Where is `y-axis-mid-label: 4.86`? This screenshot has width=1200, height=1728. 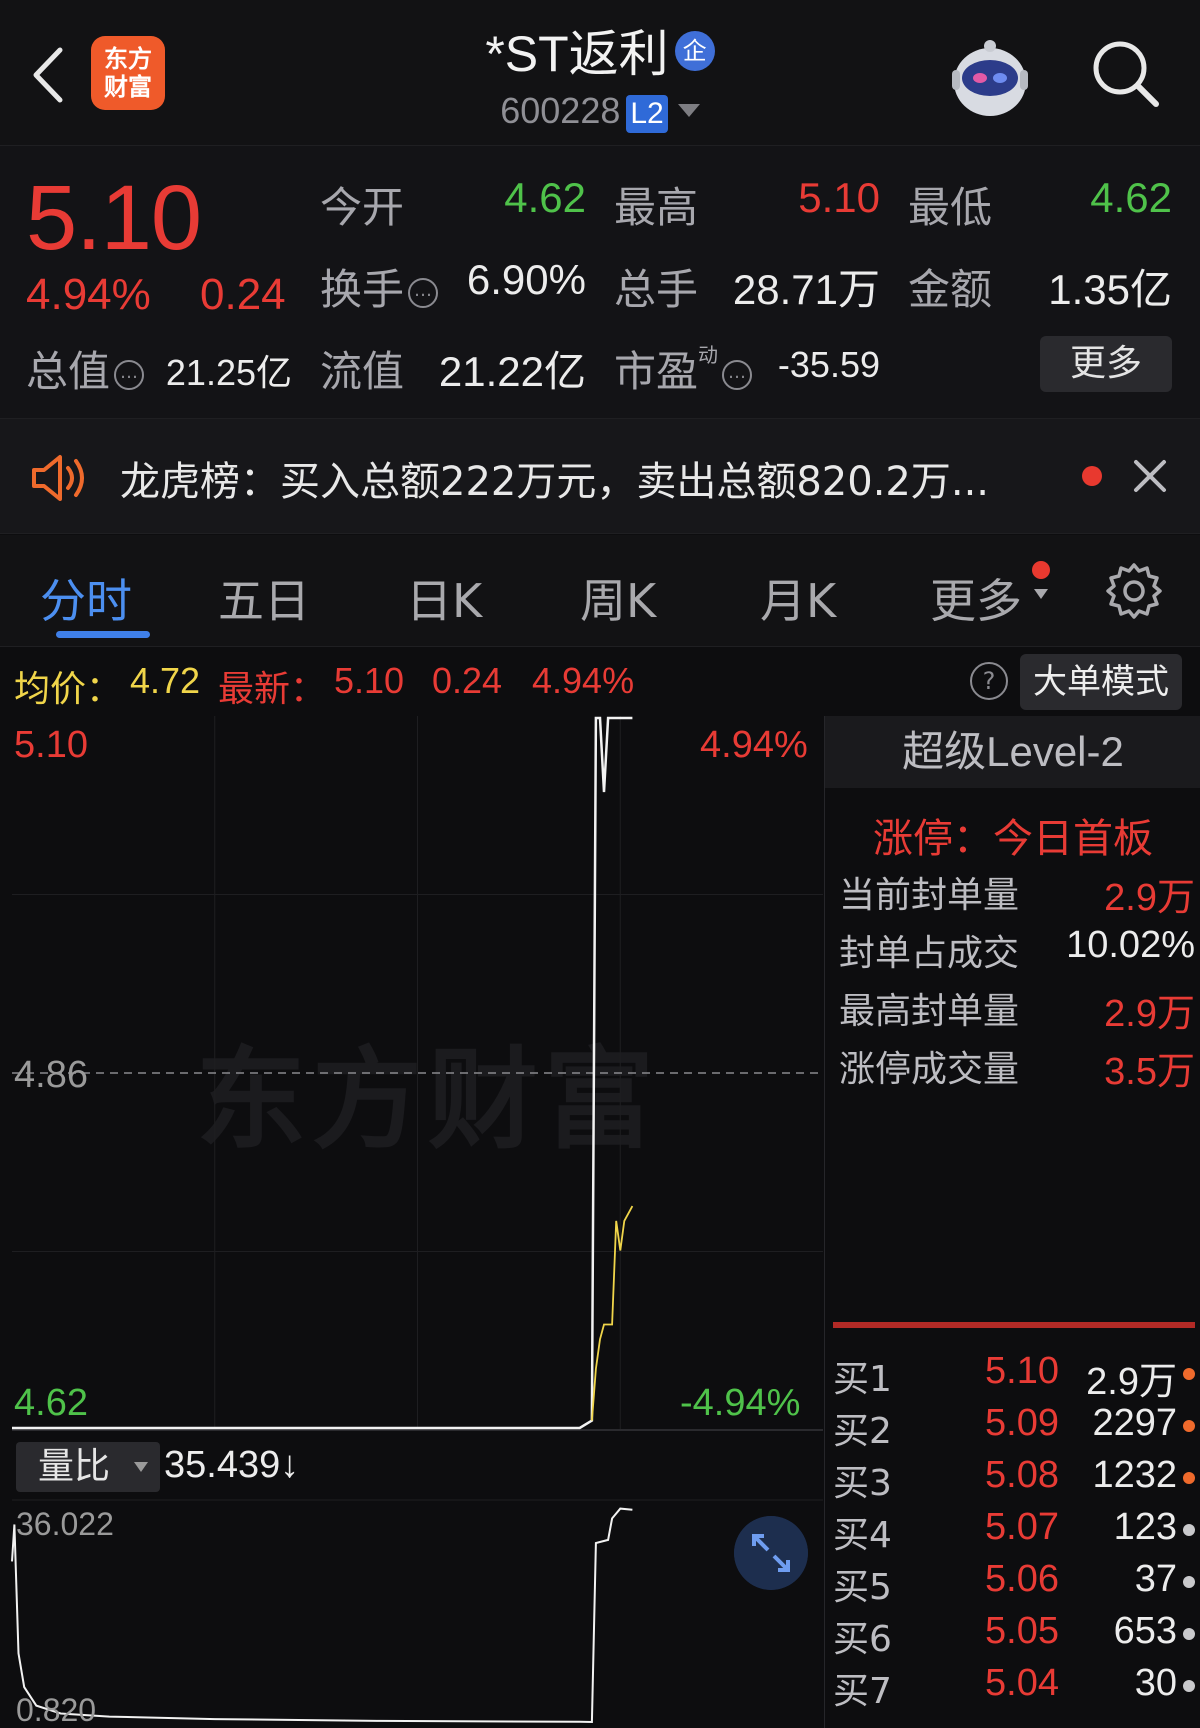
y-axis-mid-label: 4.86 is located at coordinates (51, 1075).